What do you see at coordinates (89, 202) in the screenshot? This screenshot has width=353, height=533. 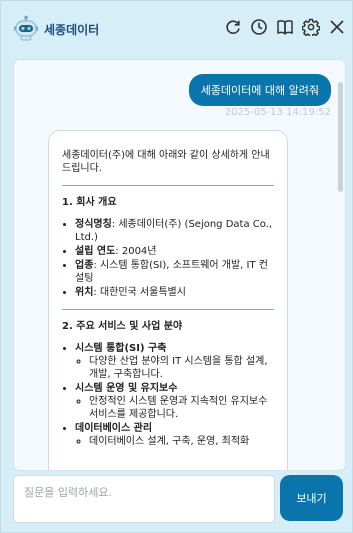 I see `section-title: 1. 회사 개요` at bounding box center [89, 202].